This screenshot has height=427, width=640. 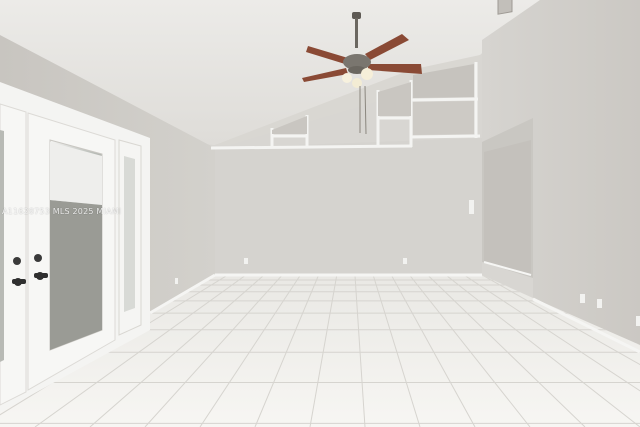 I want to click on hallway-wall, so click(x=507, y=207).